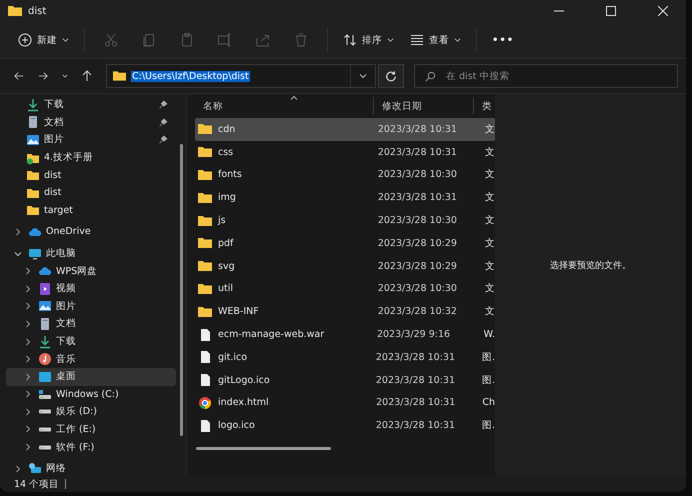 The width and height of the screenshot is (692, 496). What do you see at coordinates (417, 174) in the screenshot?
I see `modified-date: 2023/3/28 10:30` at bounding box center [417, 174].